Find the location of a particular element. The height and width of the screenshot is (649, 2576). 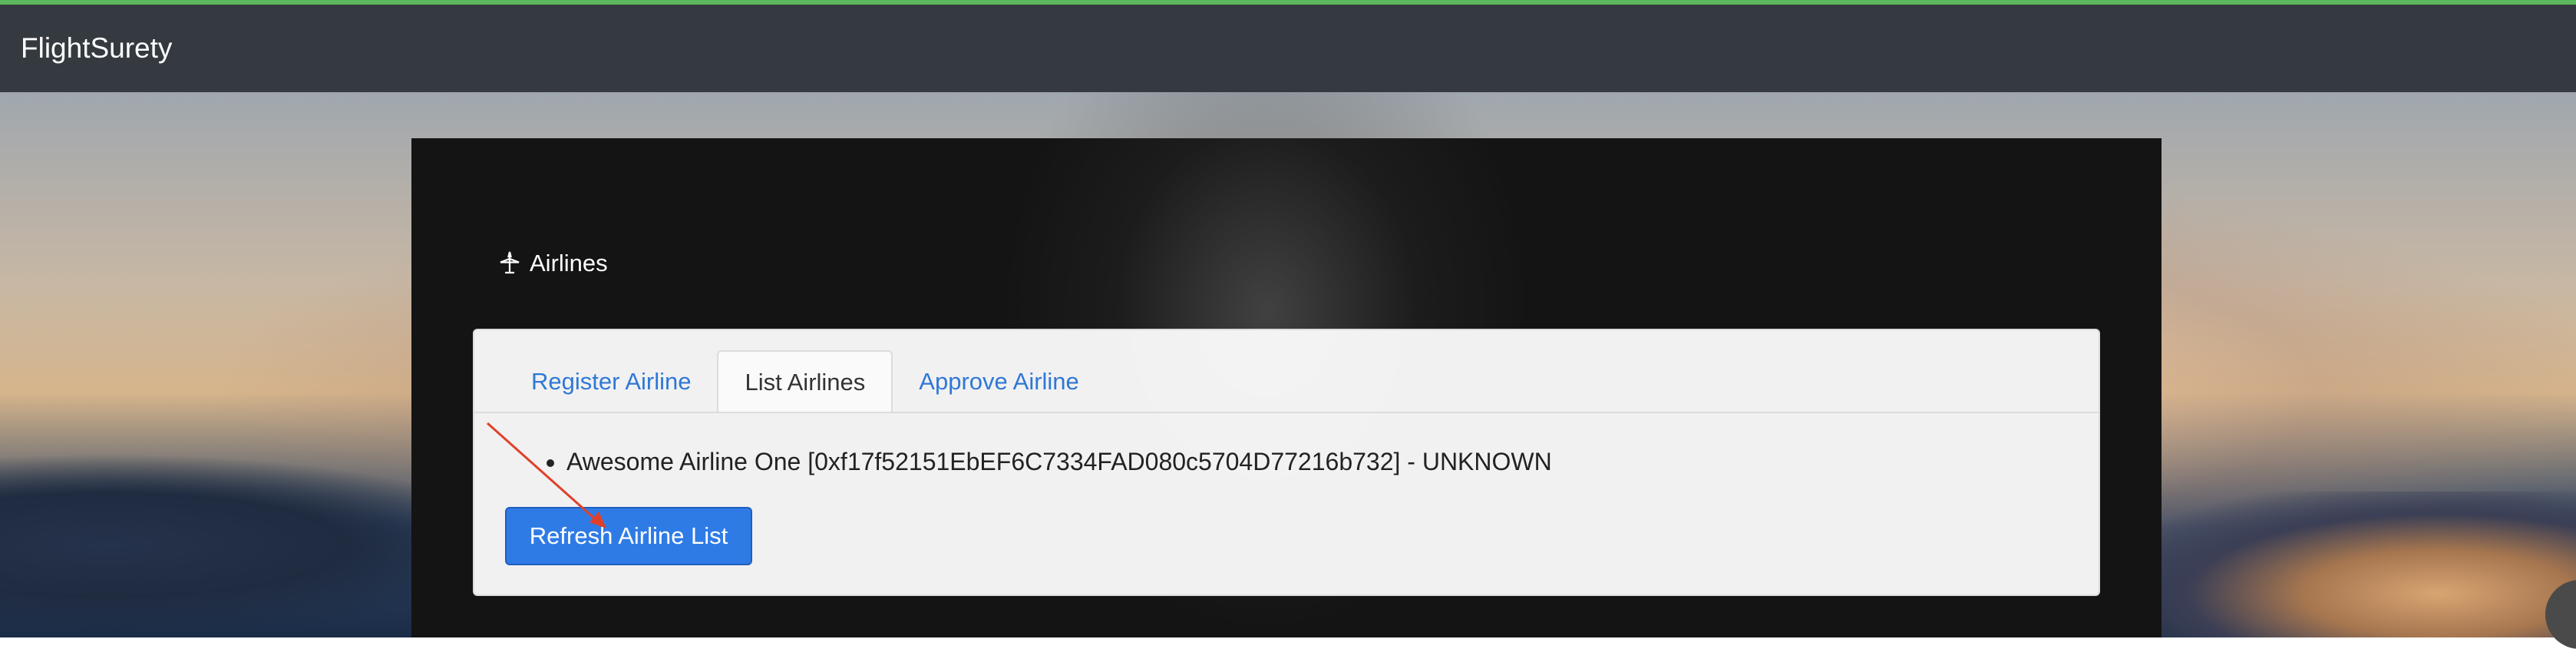

section-title-label: Airlines is located at coordinates (569, 263).